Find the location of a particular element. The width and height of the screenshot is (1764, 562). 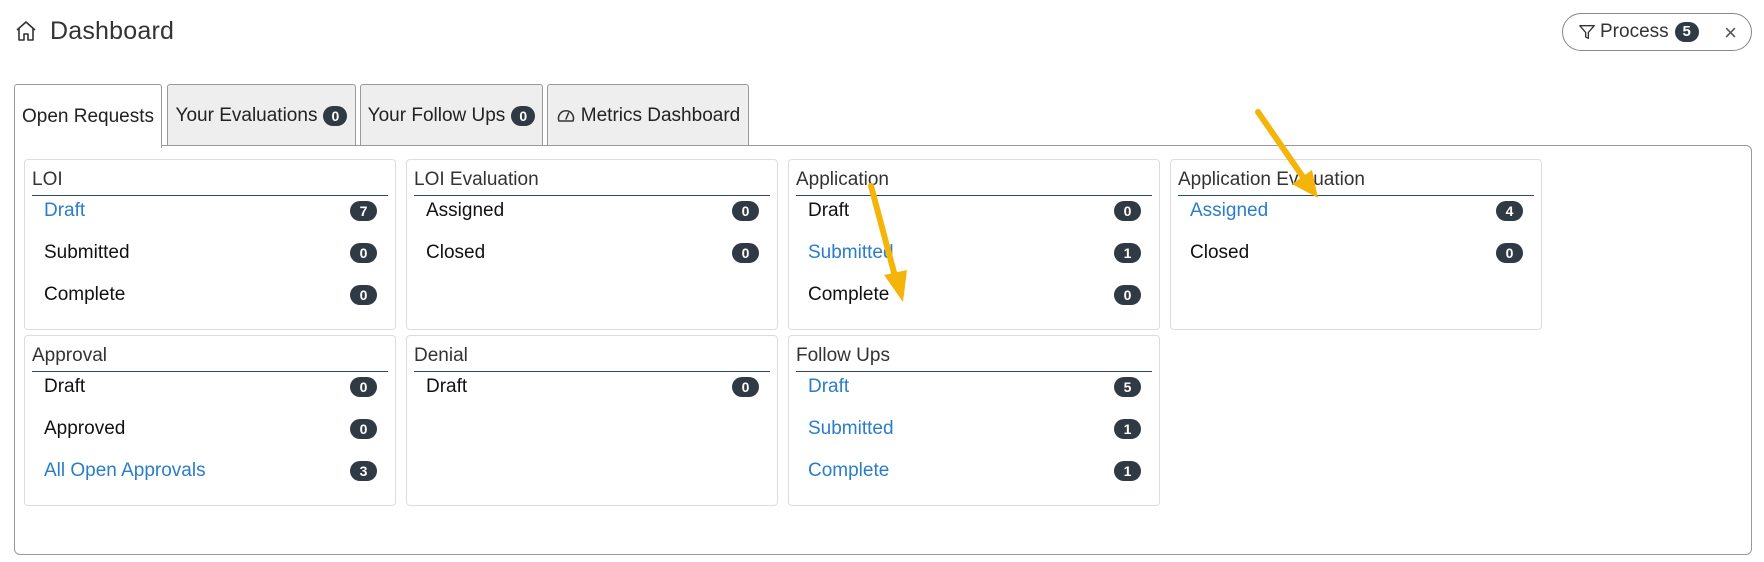

row-label: Approved is located at coordinates (85, 428).